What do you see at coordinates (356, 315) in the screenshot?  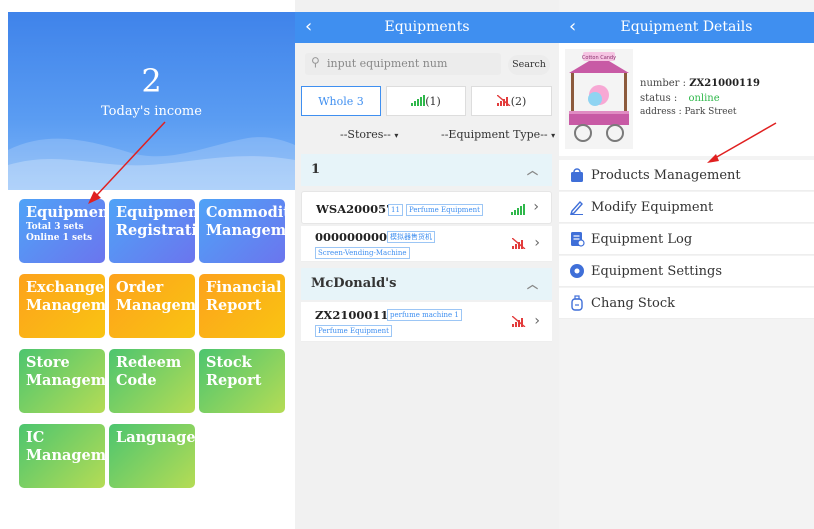 I see `equipment-code: ZX21000119` at bounding box center [356, 315].